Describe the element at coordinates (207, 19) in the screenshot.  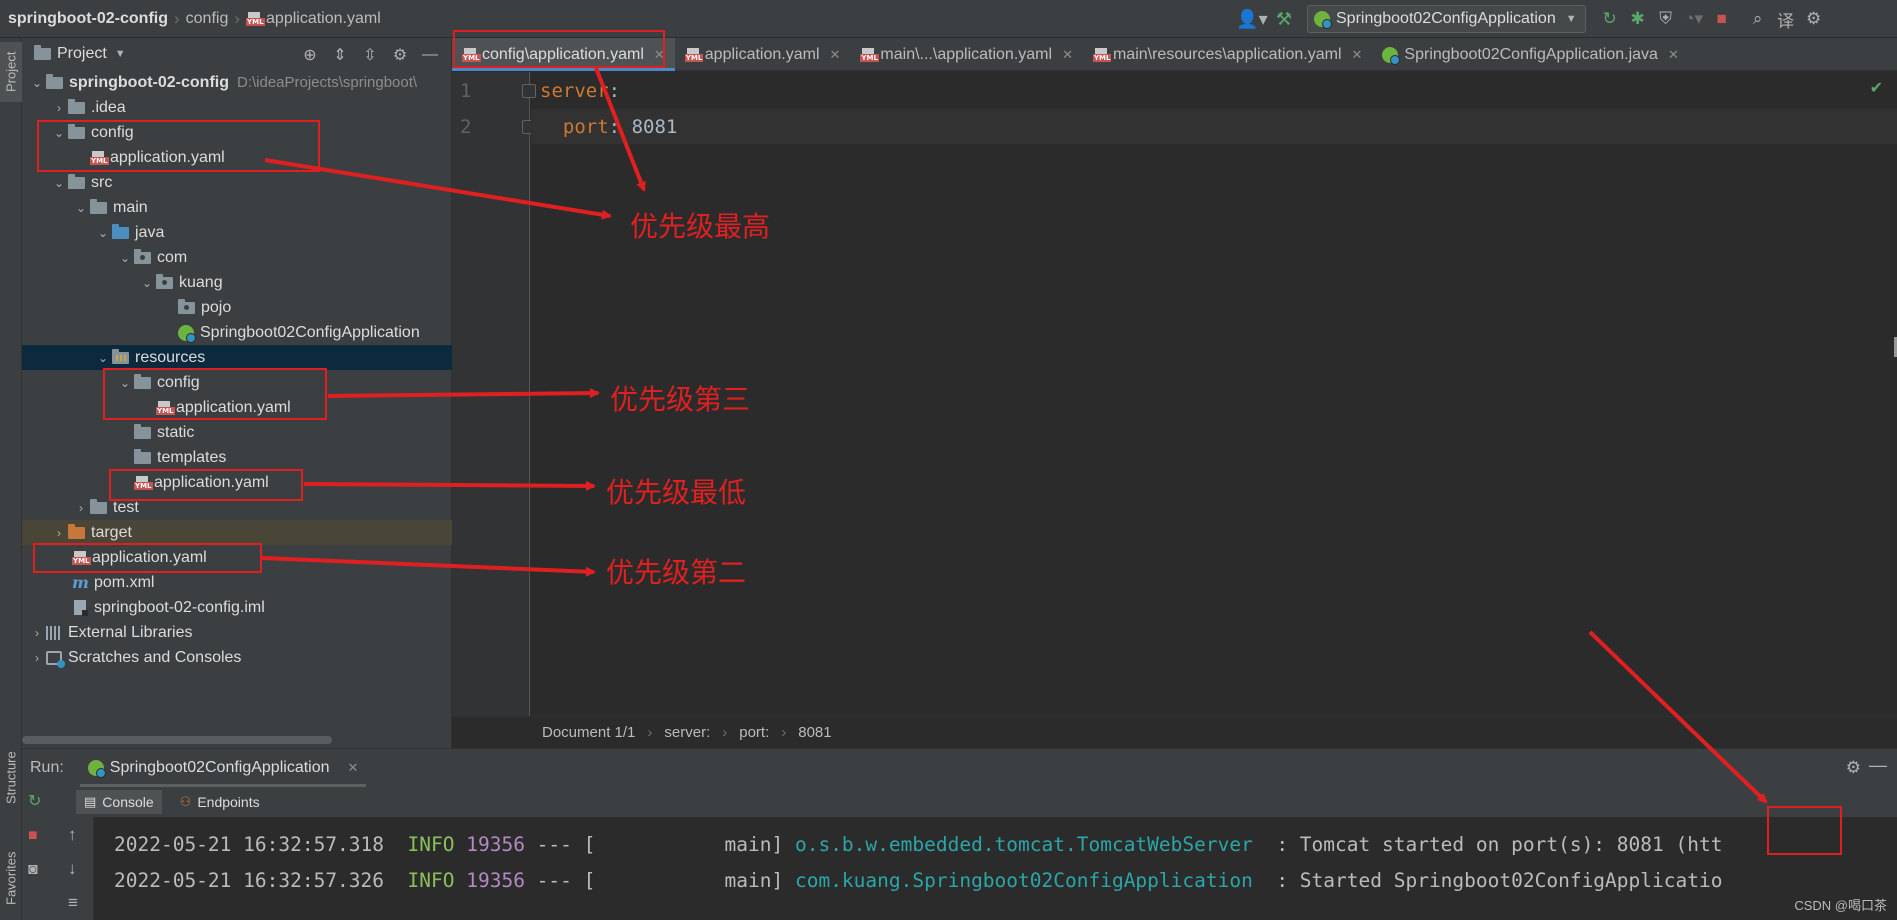
I see `breadcrumb-folder: config` at that location.